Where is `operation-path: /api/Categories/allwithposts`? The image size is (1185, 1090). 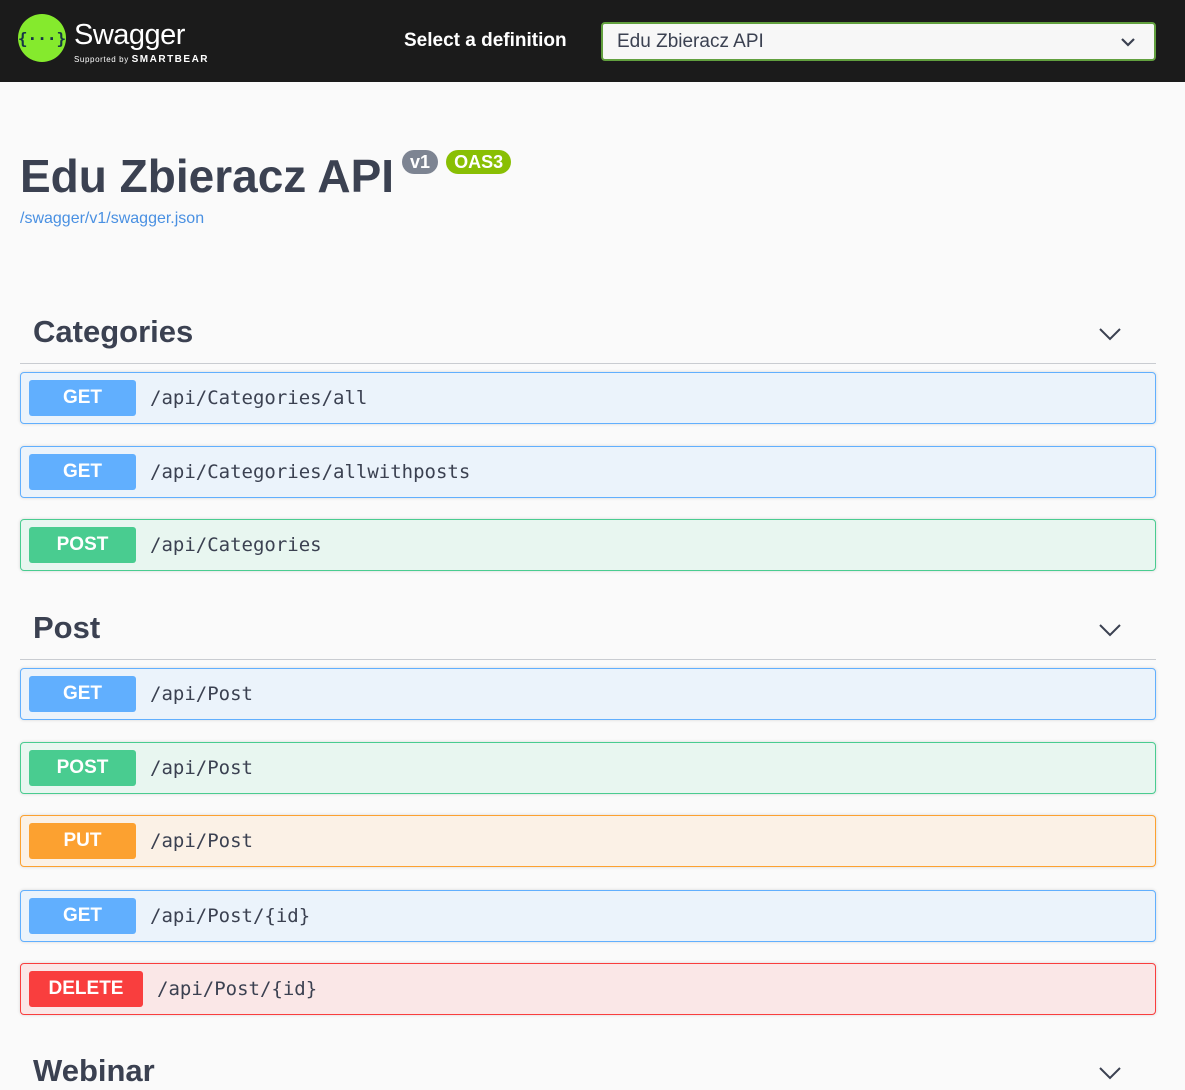
operation-path: /api/Categories/allwithposts is located at coordinates (310, 472).